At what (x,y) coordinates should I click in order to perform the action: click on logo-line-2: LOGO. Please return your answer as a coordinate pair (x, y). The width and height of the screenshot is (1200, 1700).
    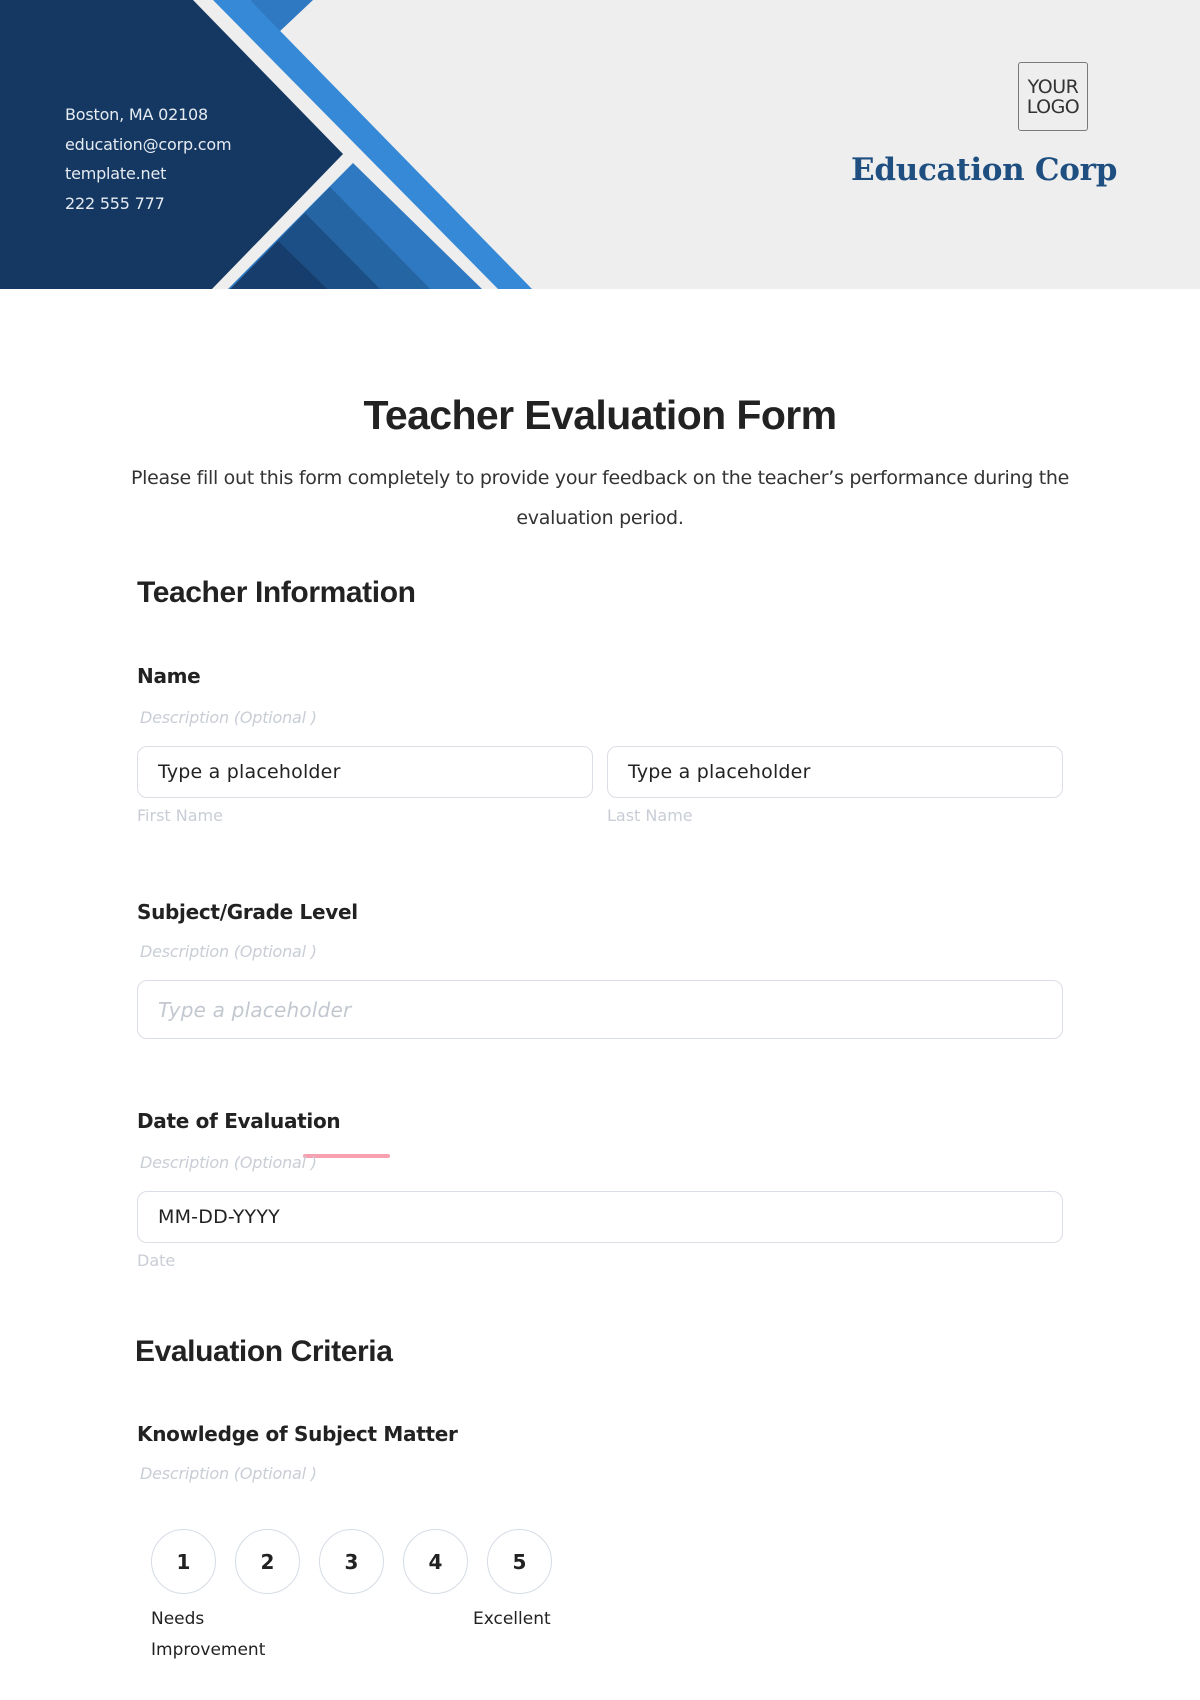
    Looking at the image, I should click on (1053, 106).